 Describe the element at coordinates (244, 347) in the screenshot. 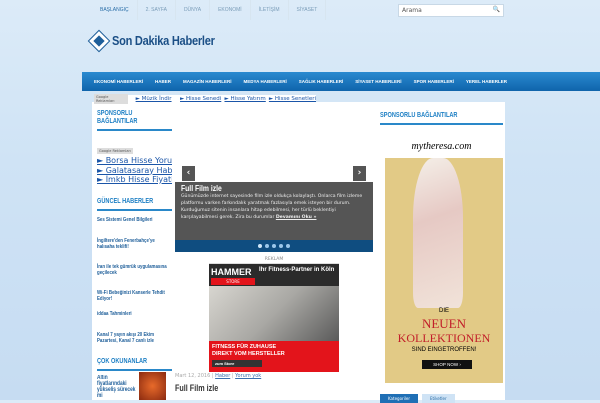

I see `ad-line1: FITNESS FÜR ZUHAUSE` at that location.